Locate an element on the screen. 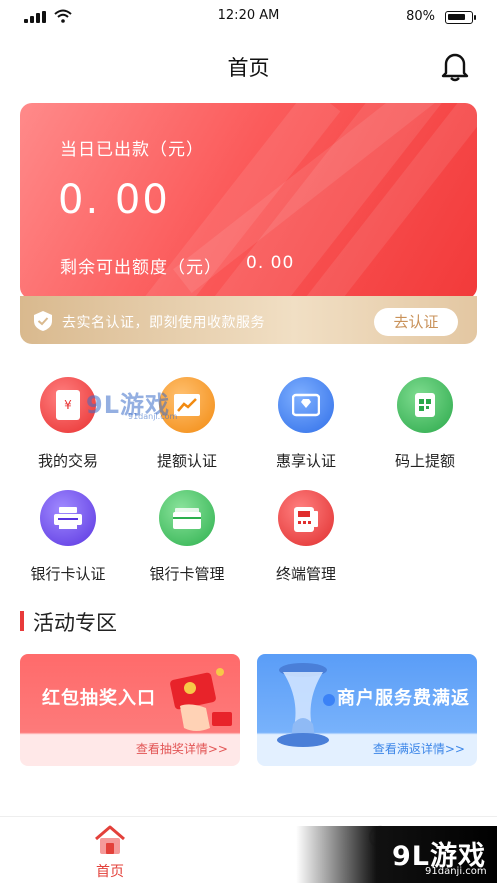  battery-icon is located at coordinates (460, 17).